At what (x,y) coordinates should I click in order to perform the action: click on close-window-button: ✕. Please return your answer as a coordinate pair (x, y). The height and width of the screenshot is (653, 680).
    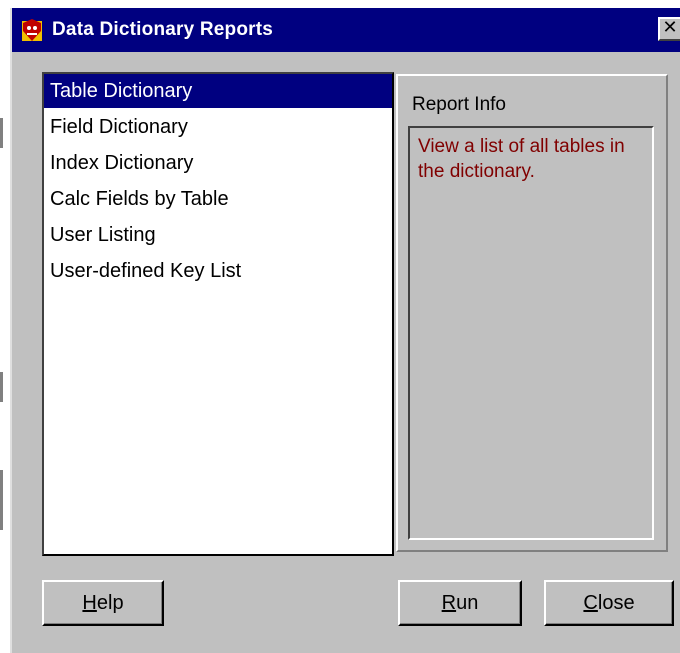
    Looking at the image, I should click on (669, 29).